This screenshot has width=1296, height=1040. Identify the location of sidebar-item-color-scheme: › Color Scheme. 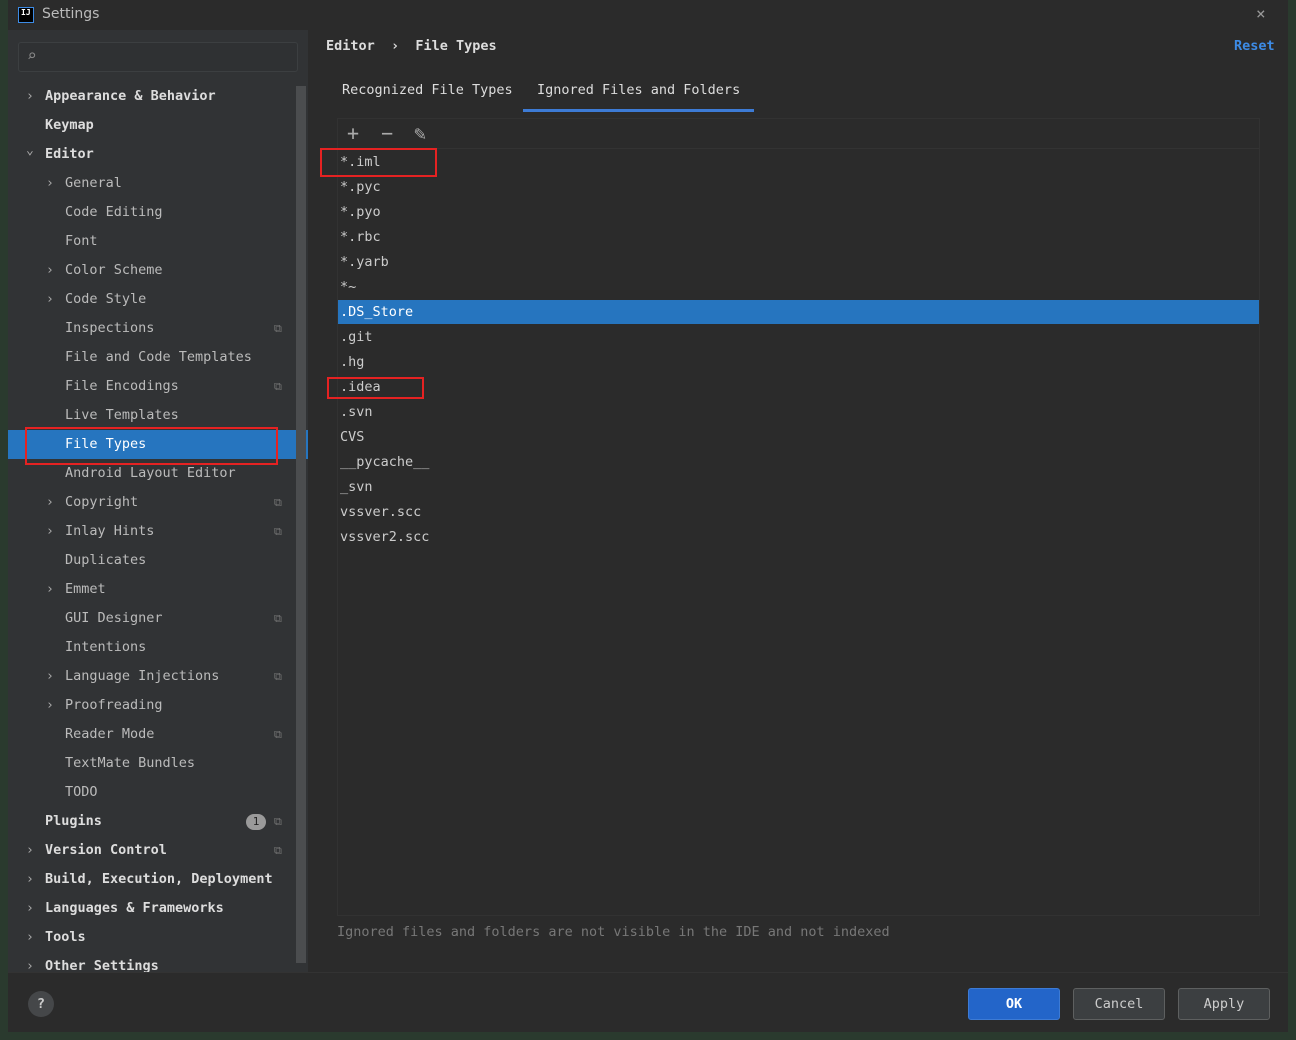
(158, 270).